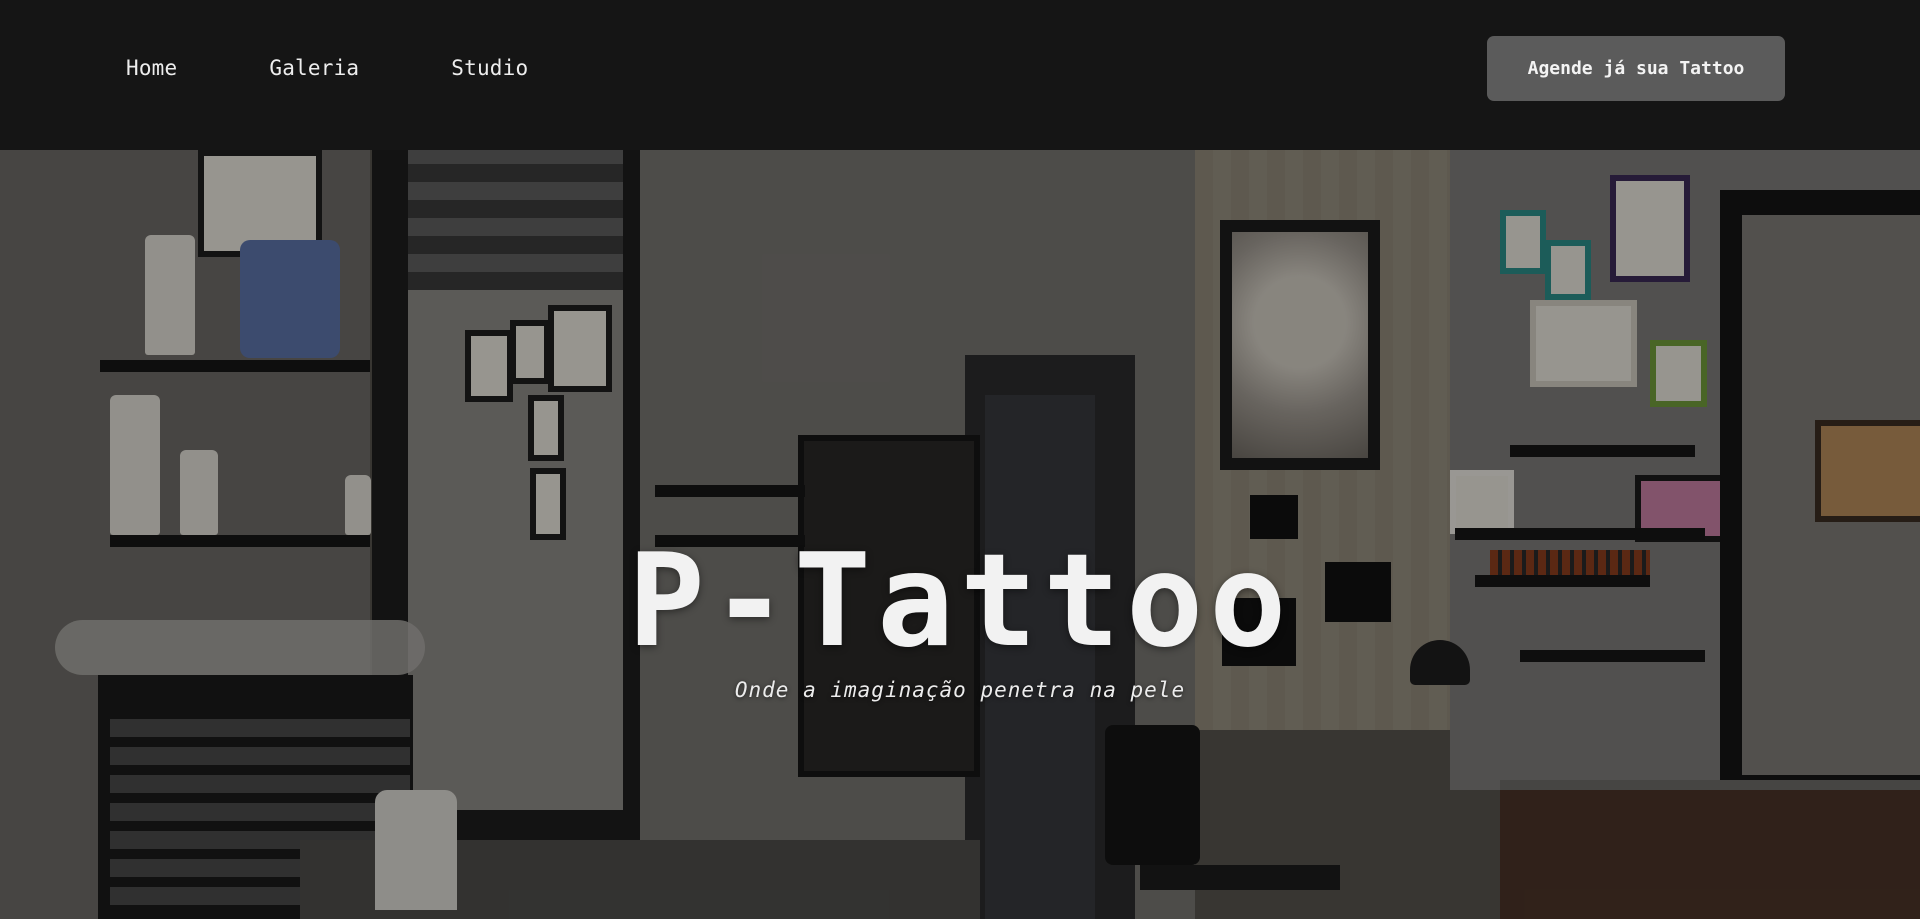 The image size is (1920, 919). What do you see at coordinates (1636, 68) in the screenshot?
I see `book-tattoo-button: Agende já sua Tattoo` at bounding box center [1636, 68].